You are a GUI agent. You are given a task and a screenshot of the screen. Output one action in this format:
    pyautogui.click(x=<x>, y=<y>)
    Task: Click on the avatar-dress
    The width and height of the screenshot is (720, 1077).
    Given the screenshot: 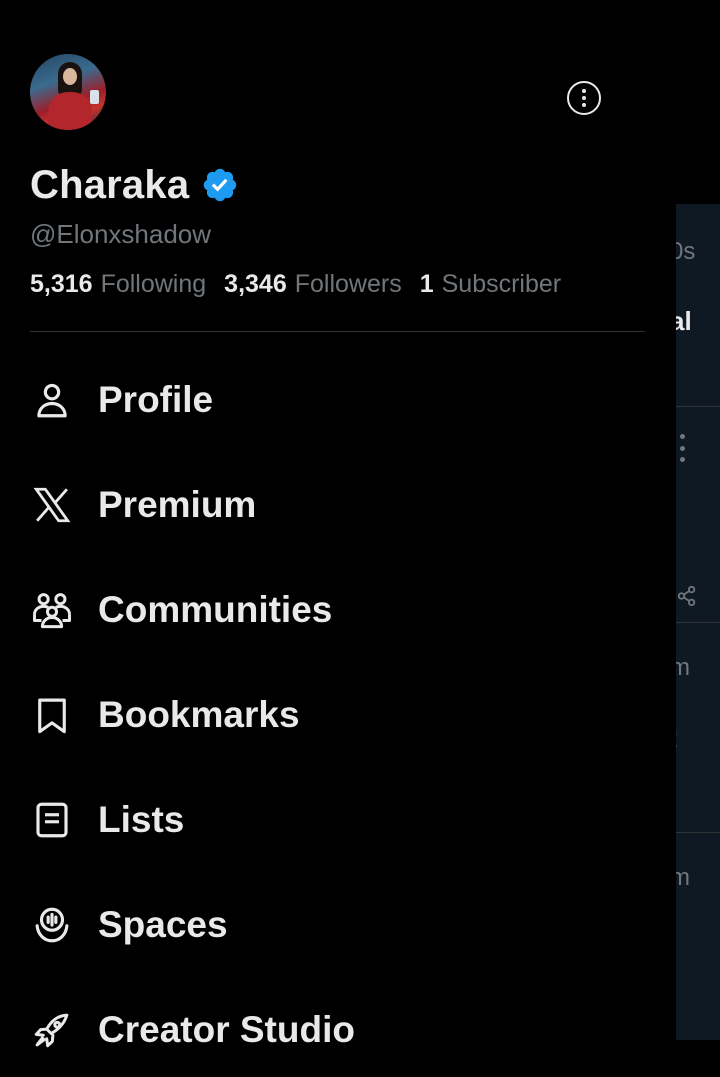 What is the action you would take?
    pyautogui.click(x=70, y=111)
    